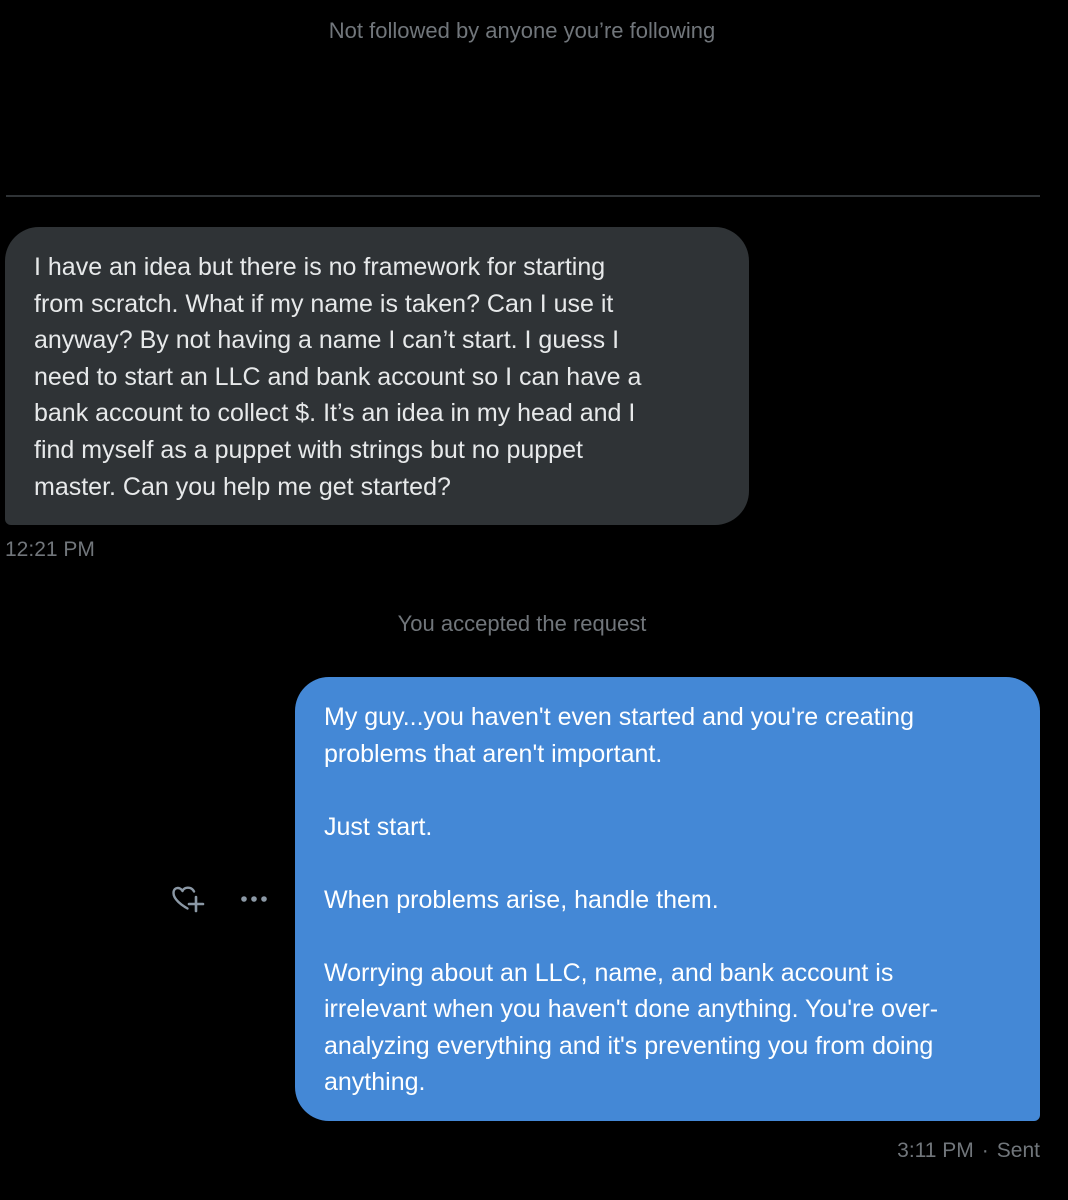  I want to click on request-accepted-notice: You accepted the request, so click(522, 623).